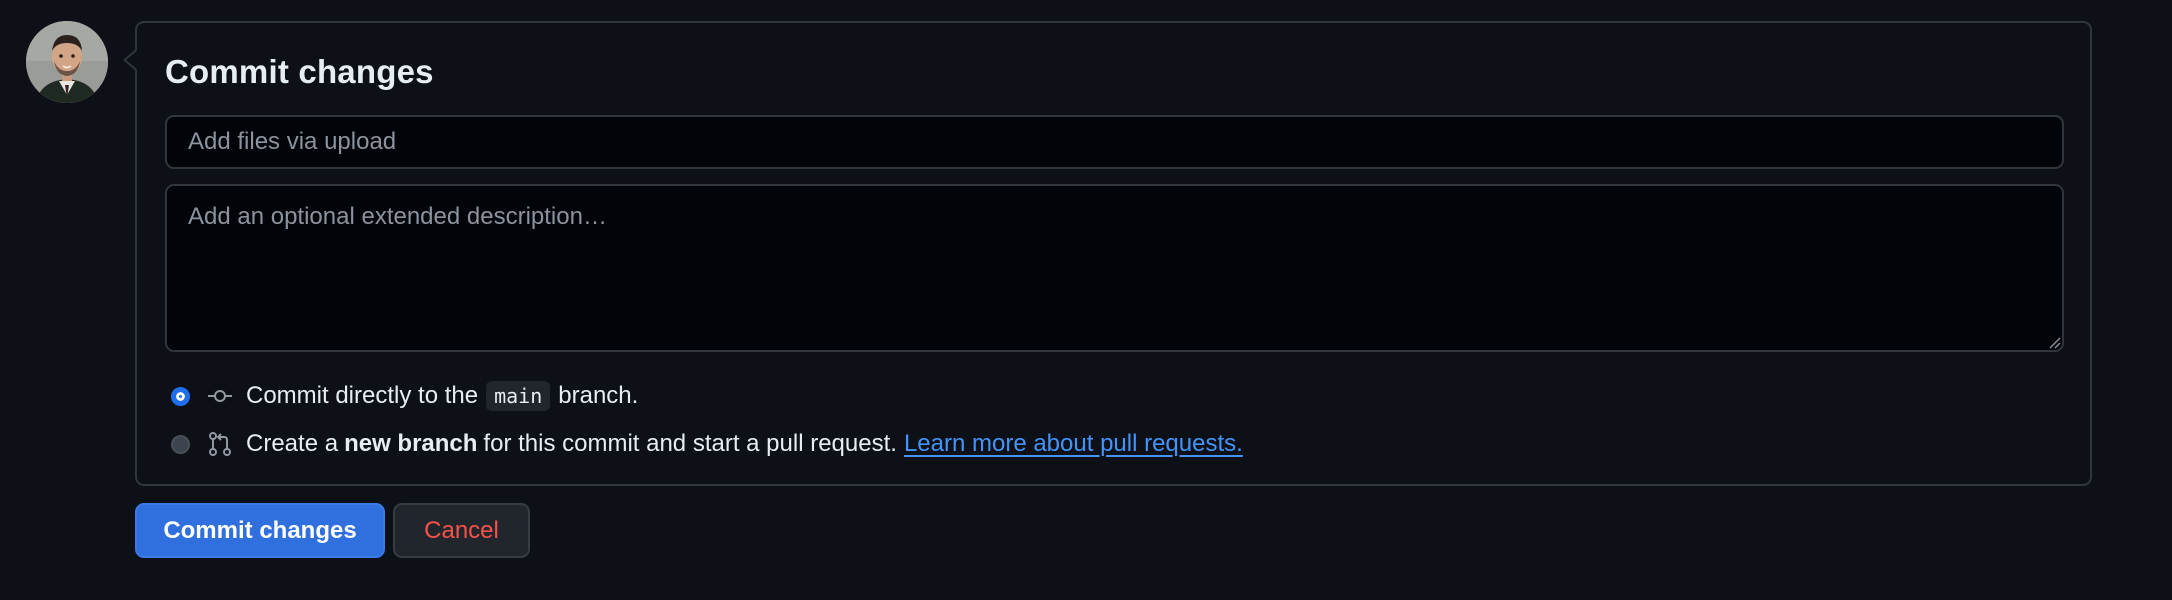 The image size is (2172, 600). I want to click on radio-commit-directly, so click(180, 396).